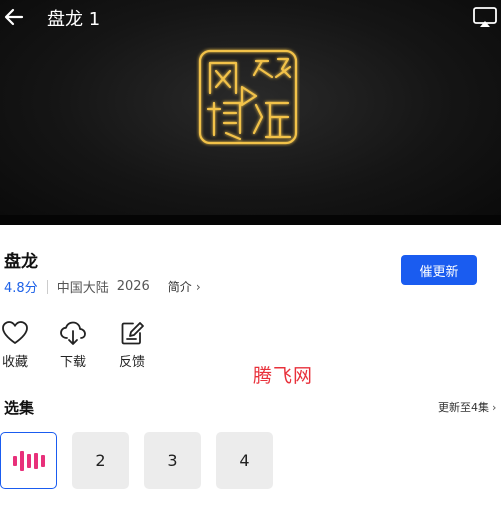 The height and width of the screenshot is (516, 501). What do you see at coordinates (179, 287) in the screenshot?
I see `intro-label: 简介` at bounding box center [179, 287].